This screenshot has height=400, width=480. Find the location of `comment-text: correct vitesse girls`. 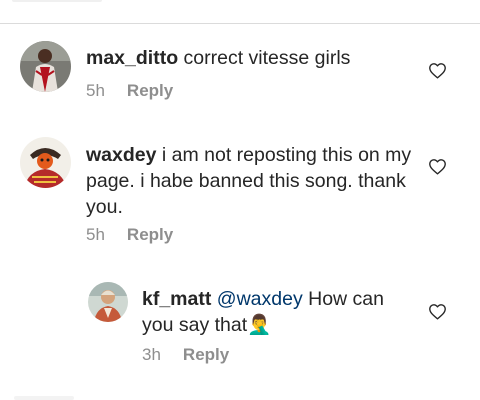

comment-text: correct vitesse girls is located at coordinates (267, 58).